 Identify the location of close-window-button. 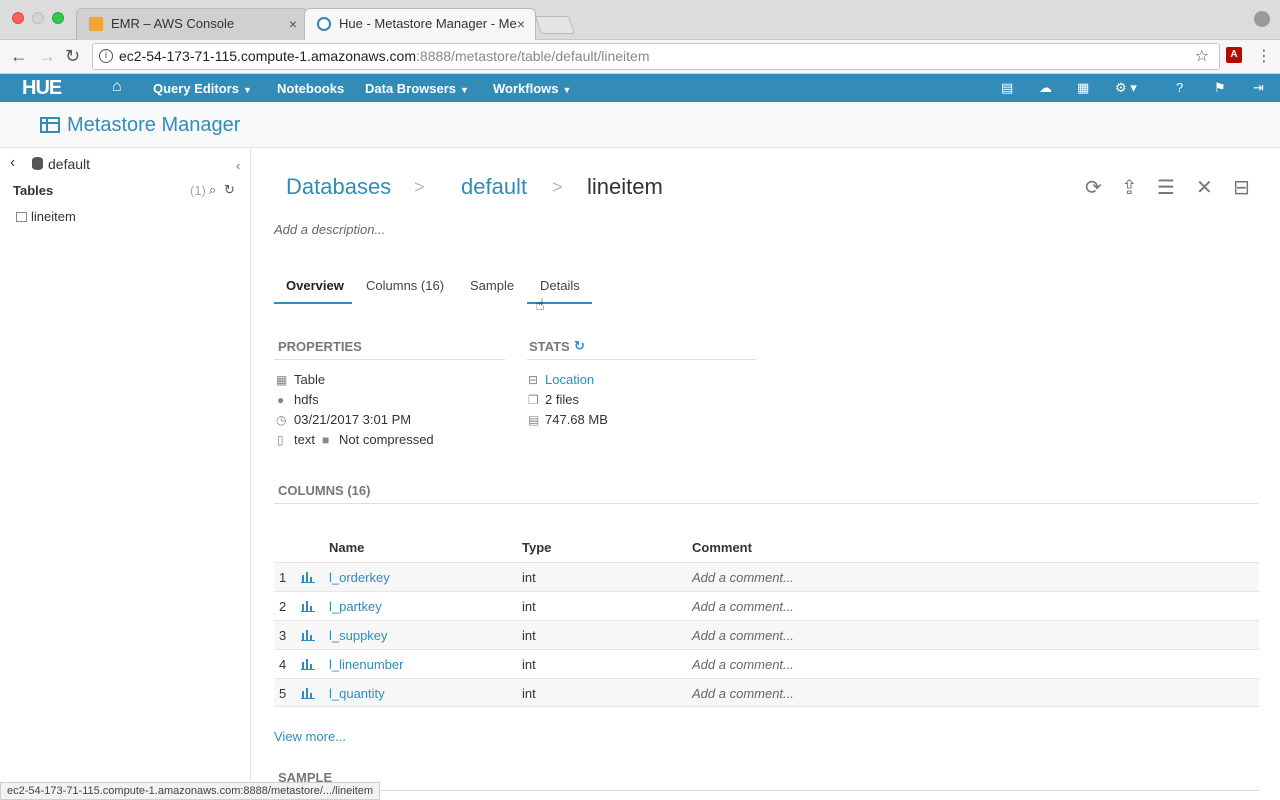
(18, 18).